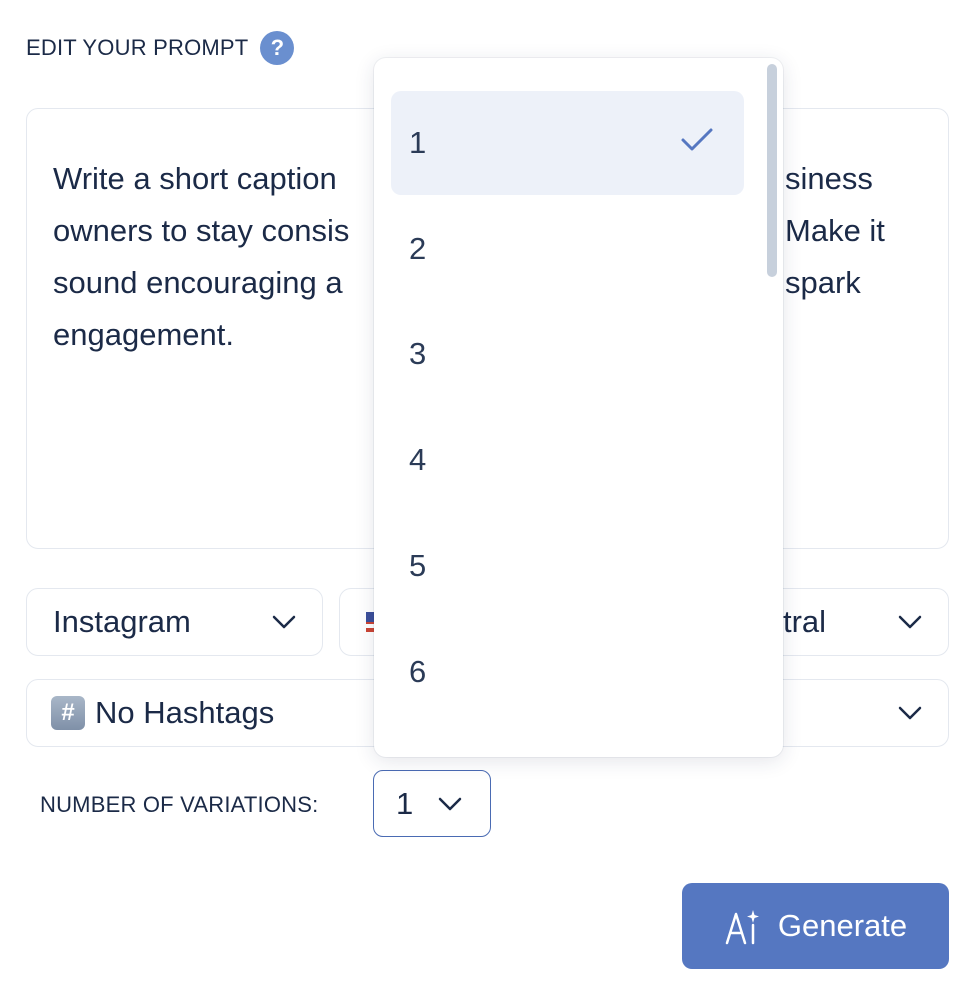  What do you see at coordinates (835, 230) in the screenshot?
I see `prompt-text-right-2: Make it` at bounding box center [835, 230].